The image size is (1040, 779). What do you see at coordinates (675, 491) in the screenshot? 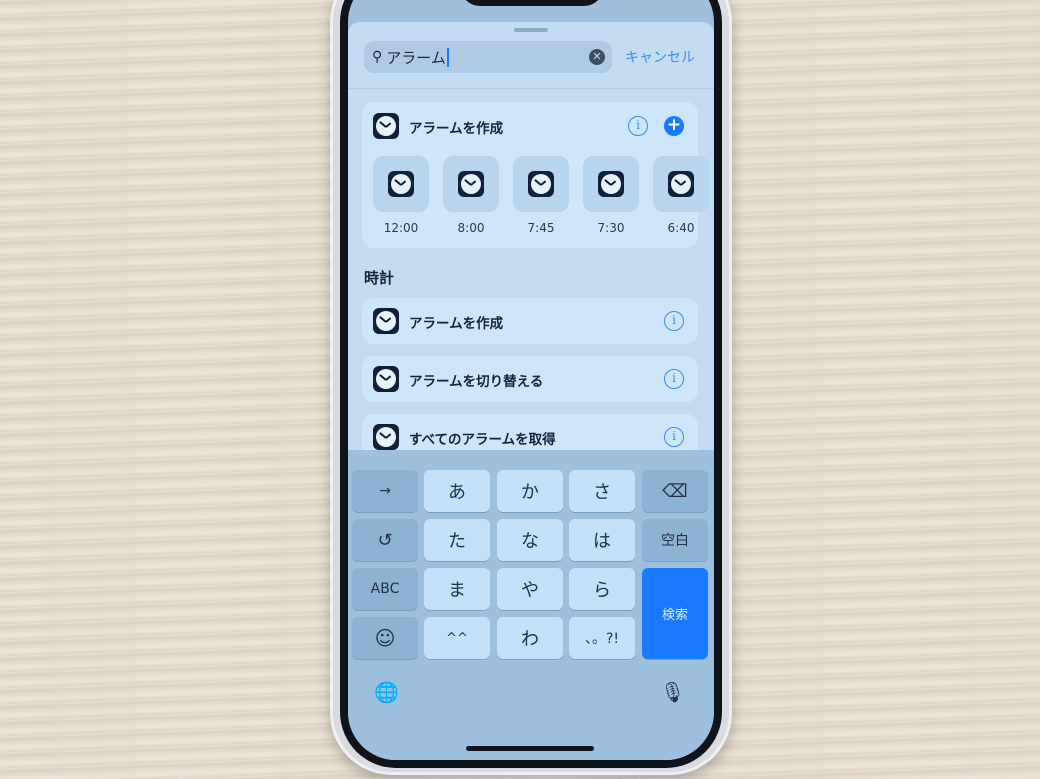
I see `delete-key: ⌫` at bounding box center [675, 491].